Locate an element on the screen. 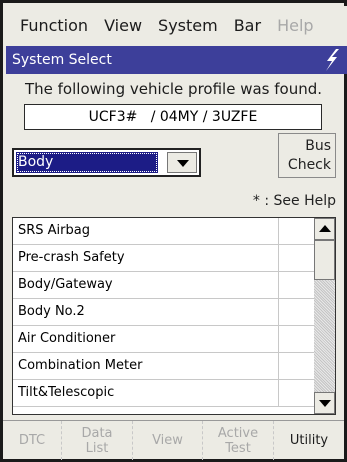 The image size is (347, 462). utility-button: Utility is located at coordinates (309, 440).